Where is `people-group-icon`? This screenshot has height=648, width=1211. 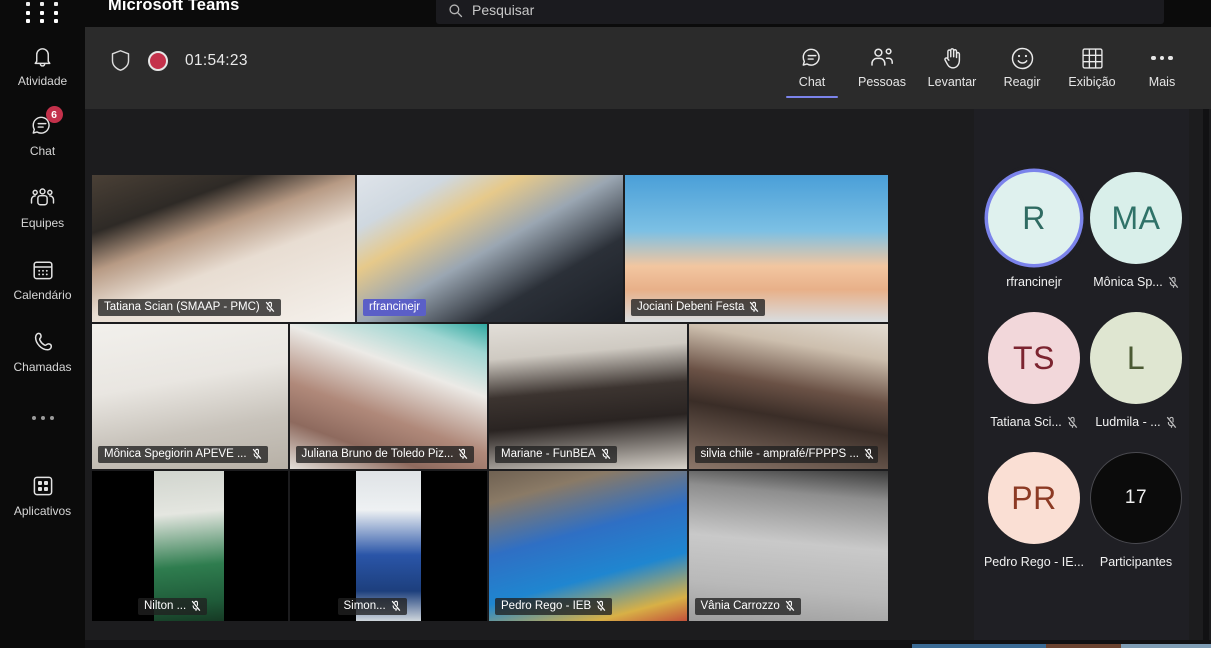 people-group-icon is located at coordinates (43, 198).